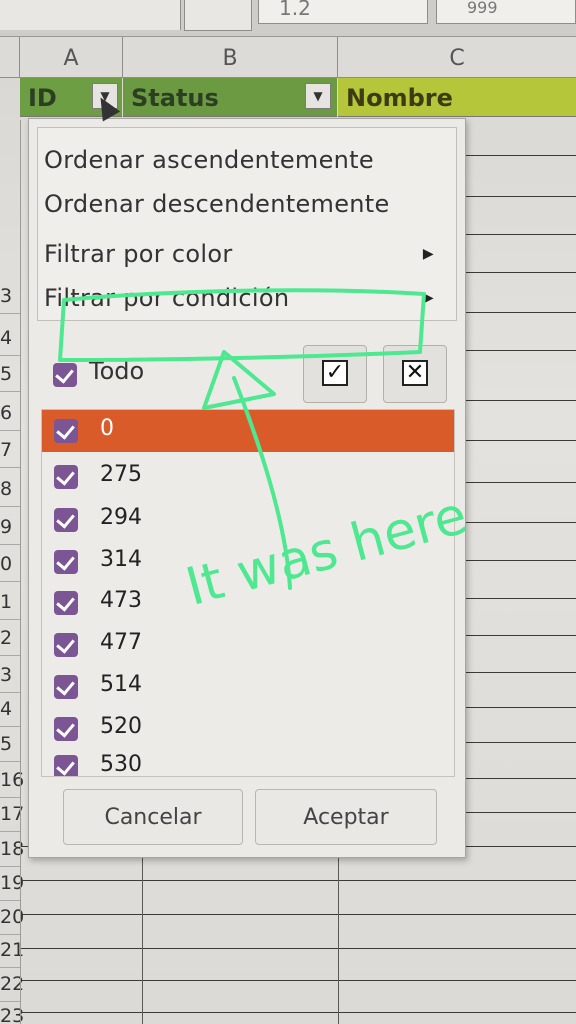  What do you see at coordinates (10, 528) in the screenshot?
I see `row-number: 9` at bounding box center [10, 528].